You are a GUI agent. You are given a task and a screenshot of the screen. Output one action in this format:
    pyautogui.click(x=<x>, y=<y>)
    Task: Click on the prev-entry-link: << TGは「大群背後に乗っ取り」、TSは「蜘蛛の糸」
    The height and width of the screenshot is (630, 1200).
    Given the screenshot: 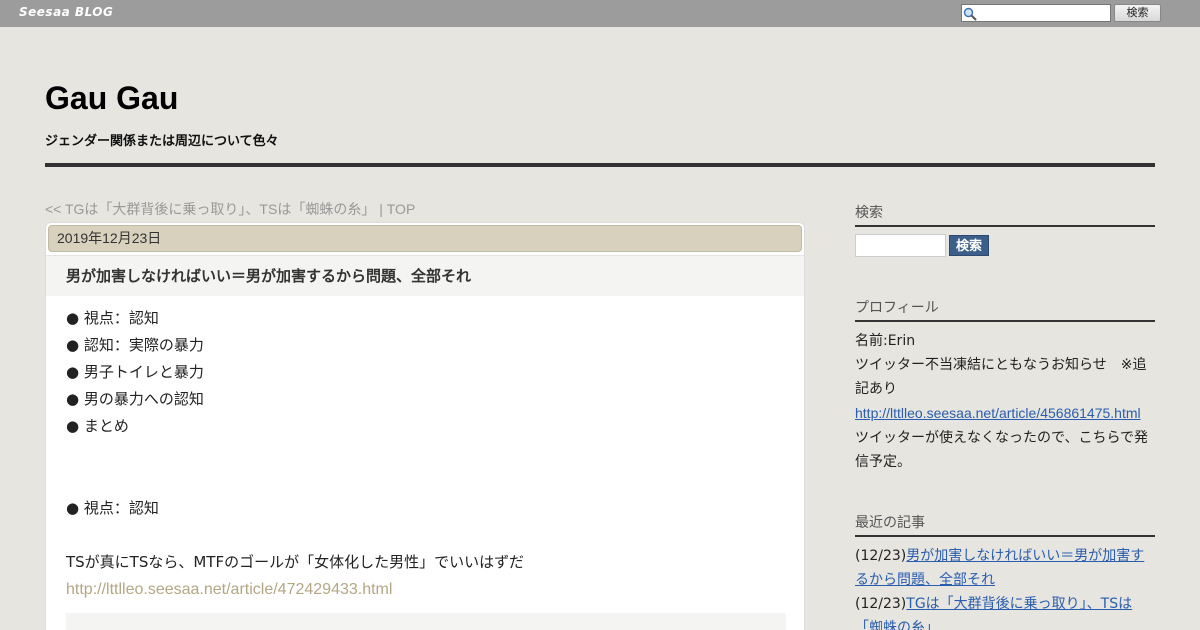 What is the action you would take?
    pyautogui.click(x=210, y=209)
    